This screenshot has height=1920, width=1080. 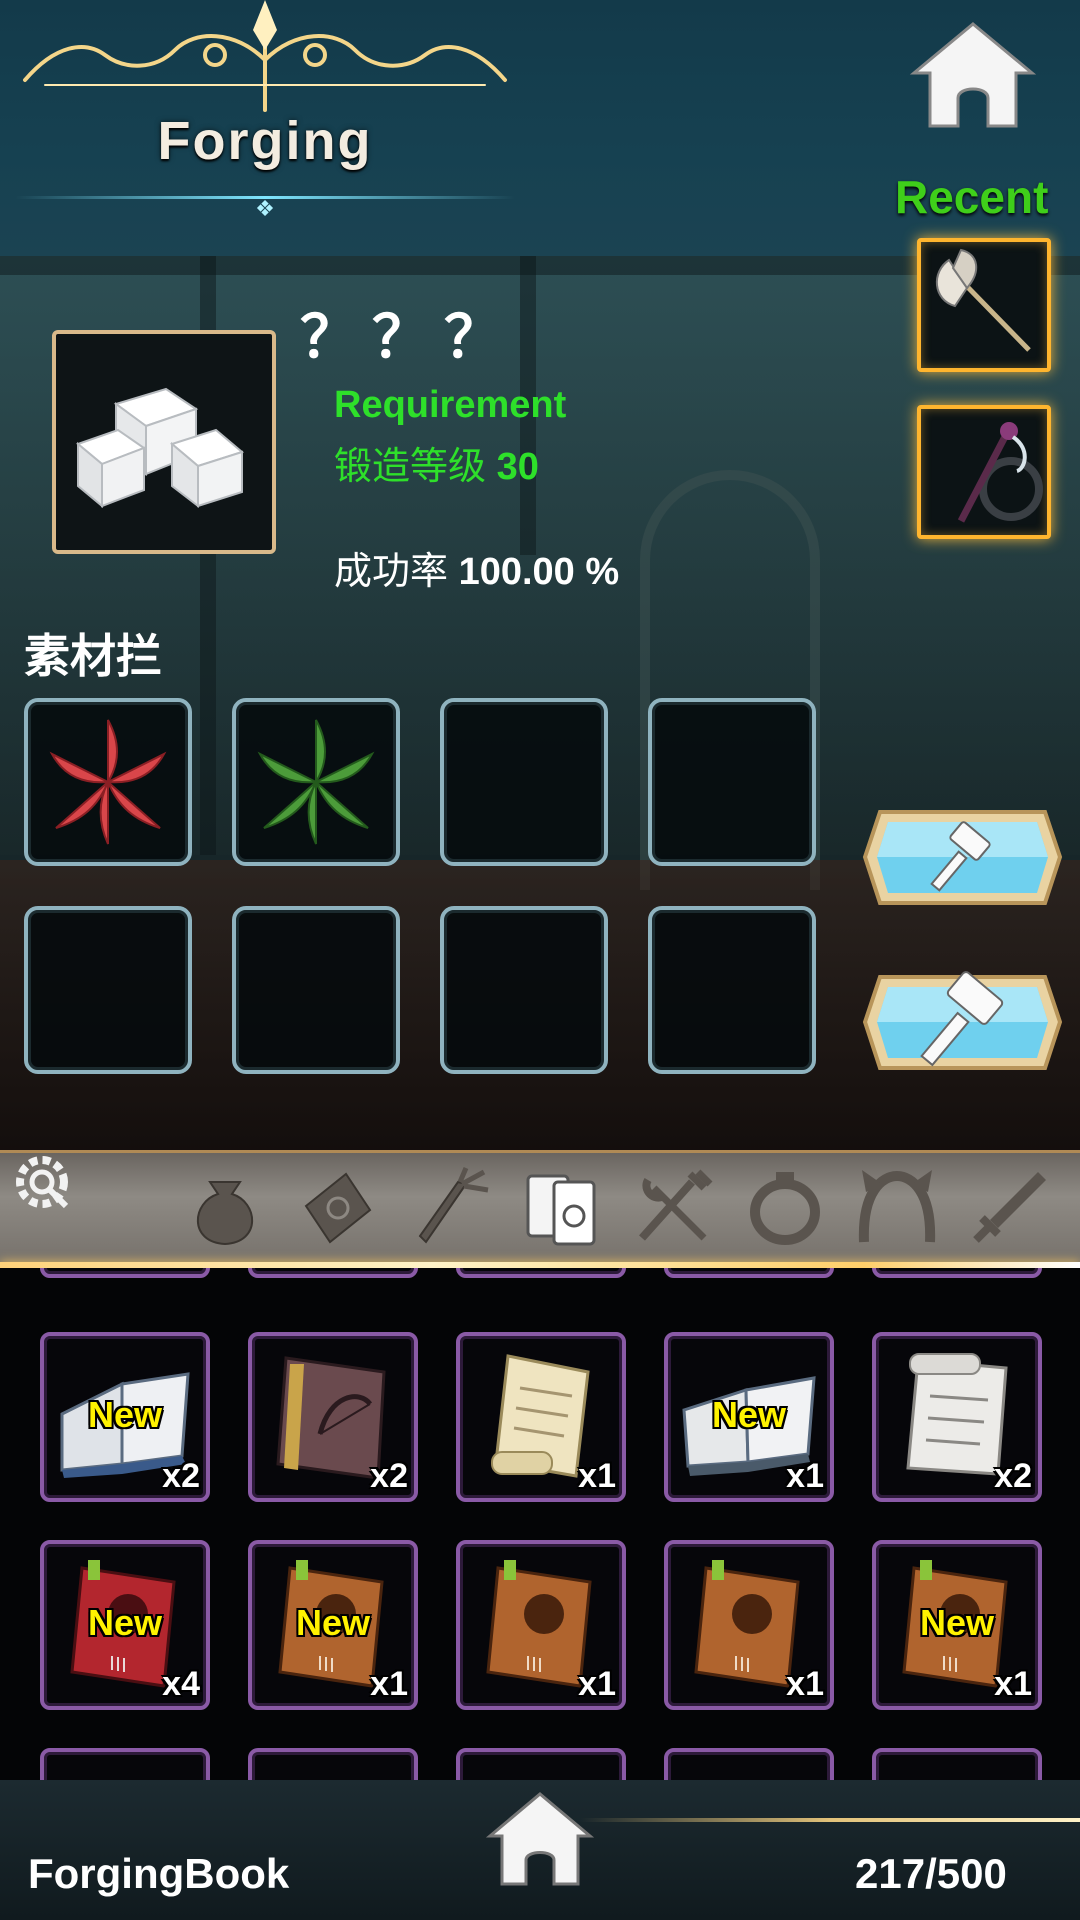 What do you see at coordinates (265, 141) in the screenshot?
I see `page-title: Forging` at bounding box center [265, 141].